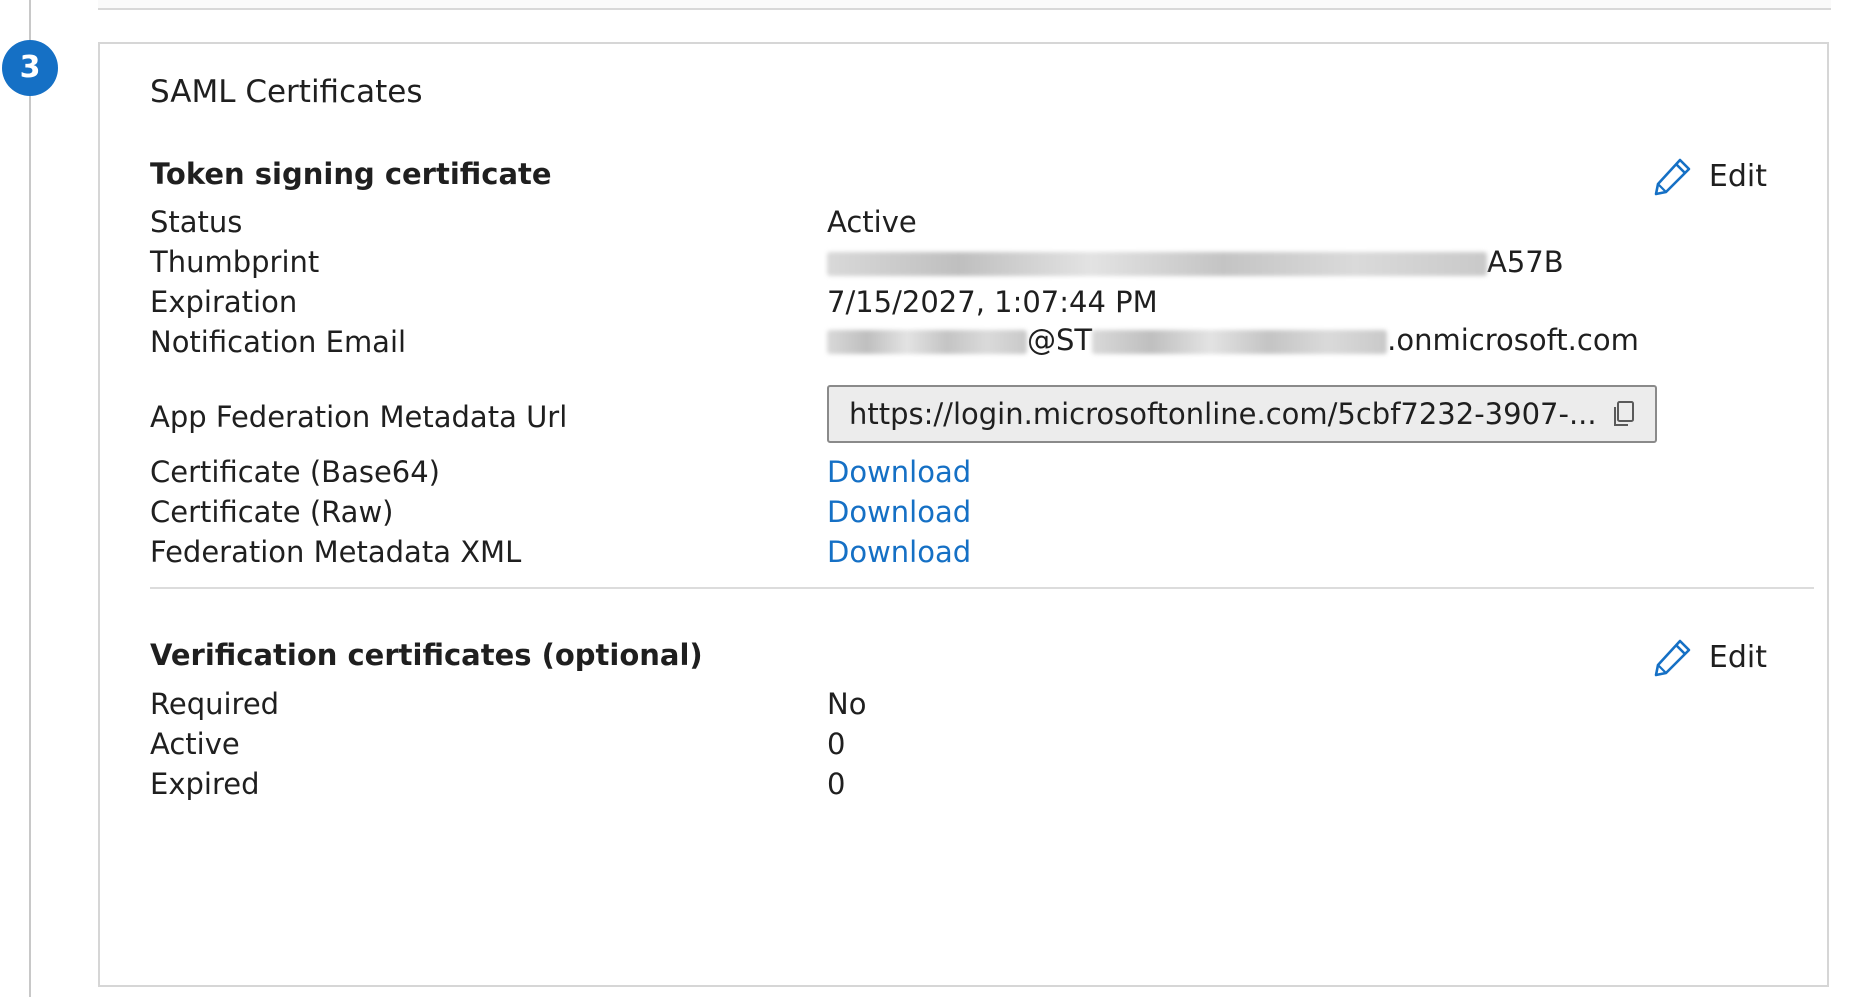 The image size is (1871, 997). Describe the element at coordinates (982, 588) in the screenshot. I see `section-divider` at that location.